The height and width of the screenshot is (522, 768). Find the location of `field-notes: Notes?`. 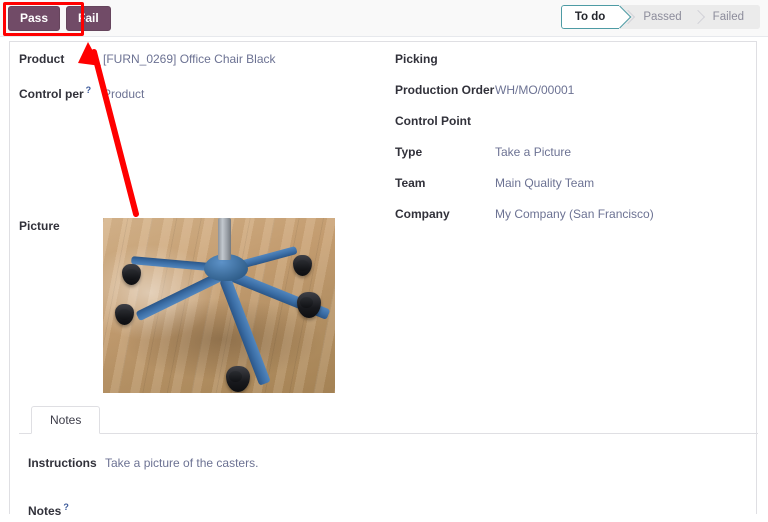

field-notes: Notes? is located at coordinates (393, 509).